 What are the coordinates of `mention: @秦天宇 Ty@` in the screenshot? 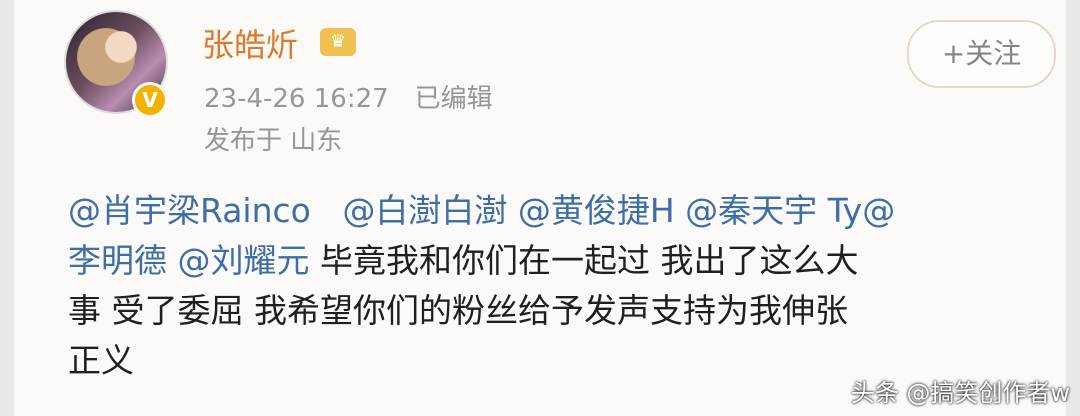 It's located at (790, 210).